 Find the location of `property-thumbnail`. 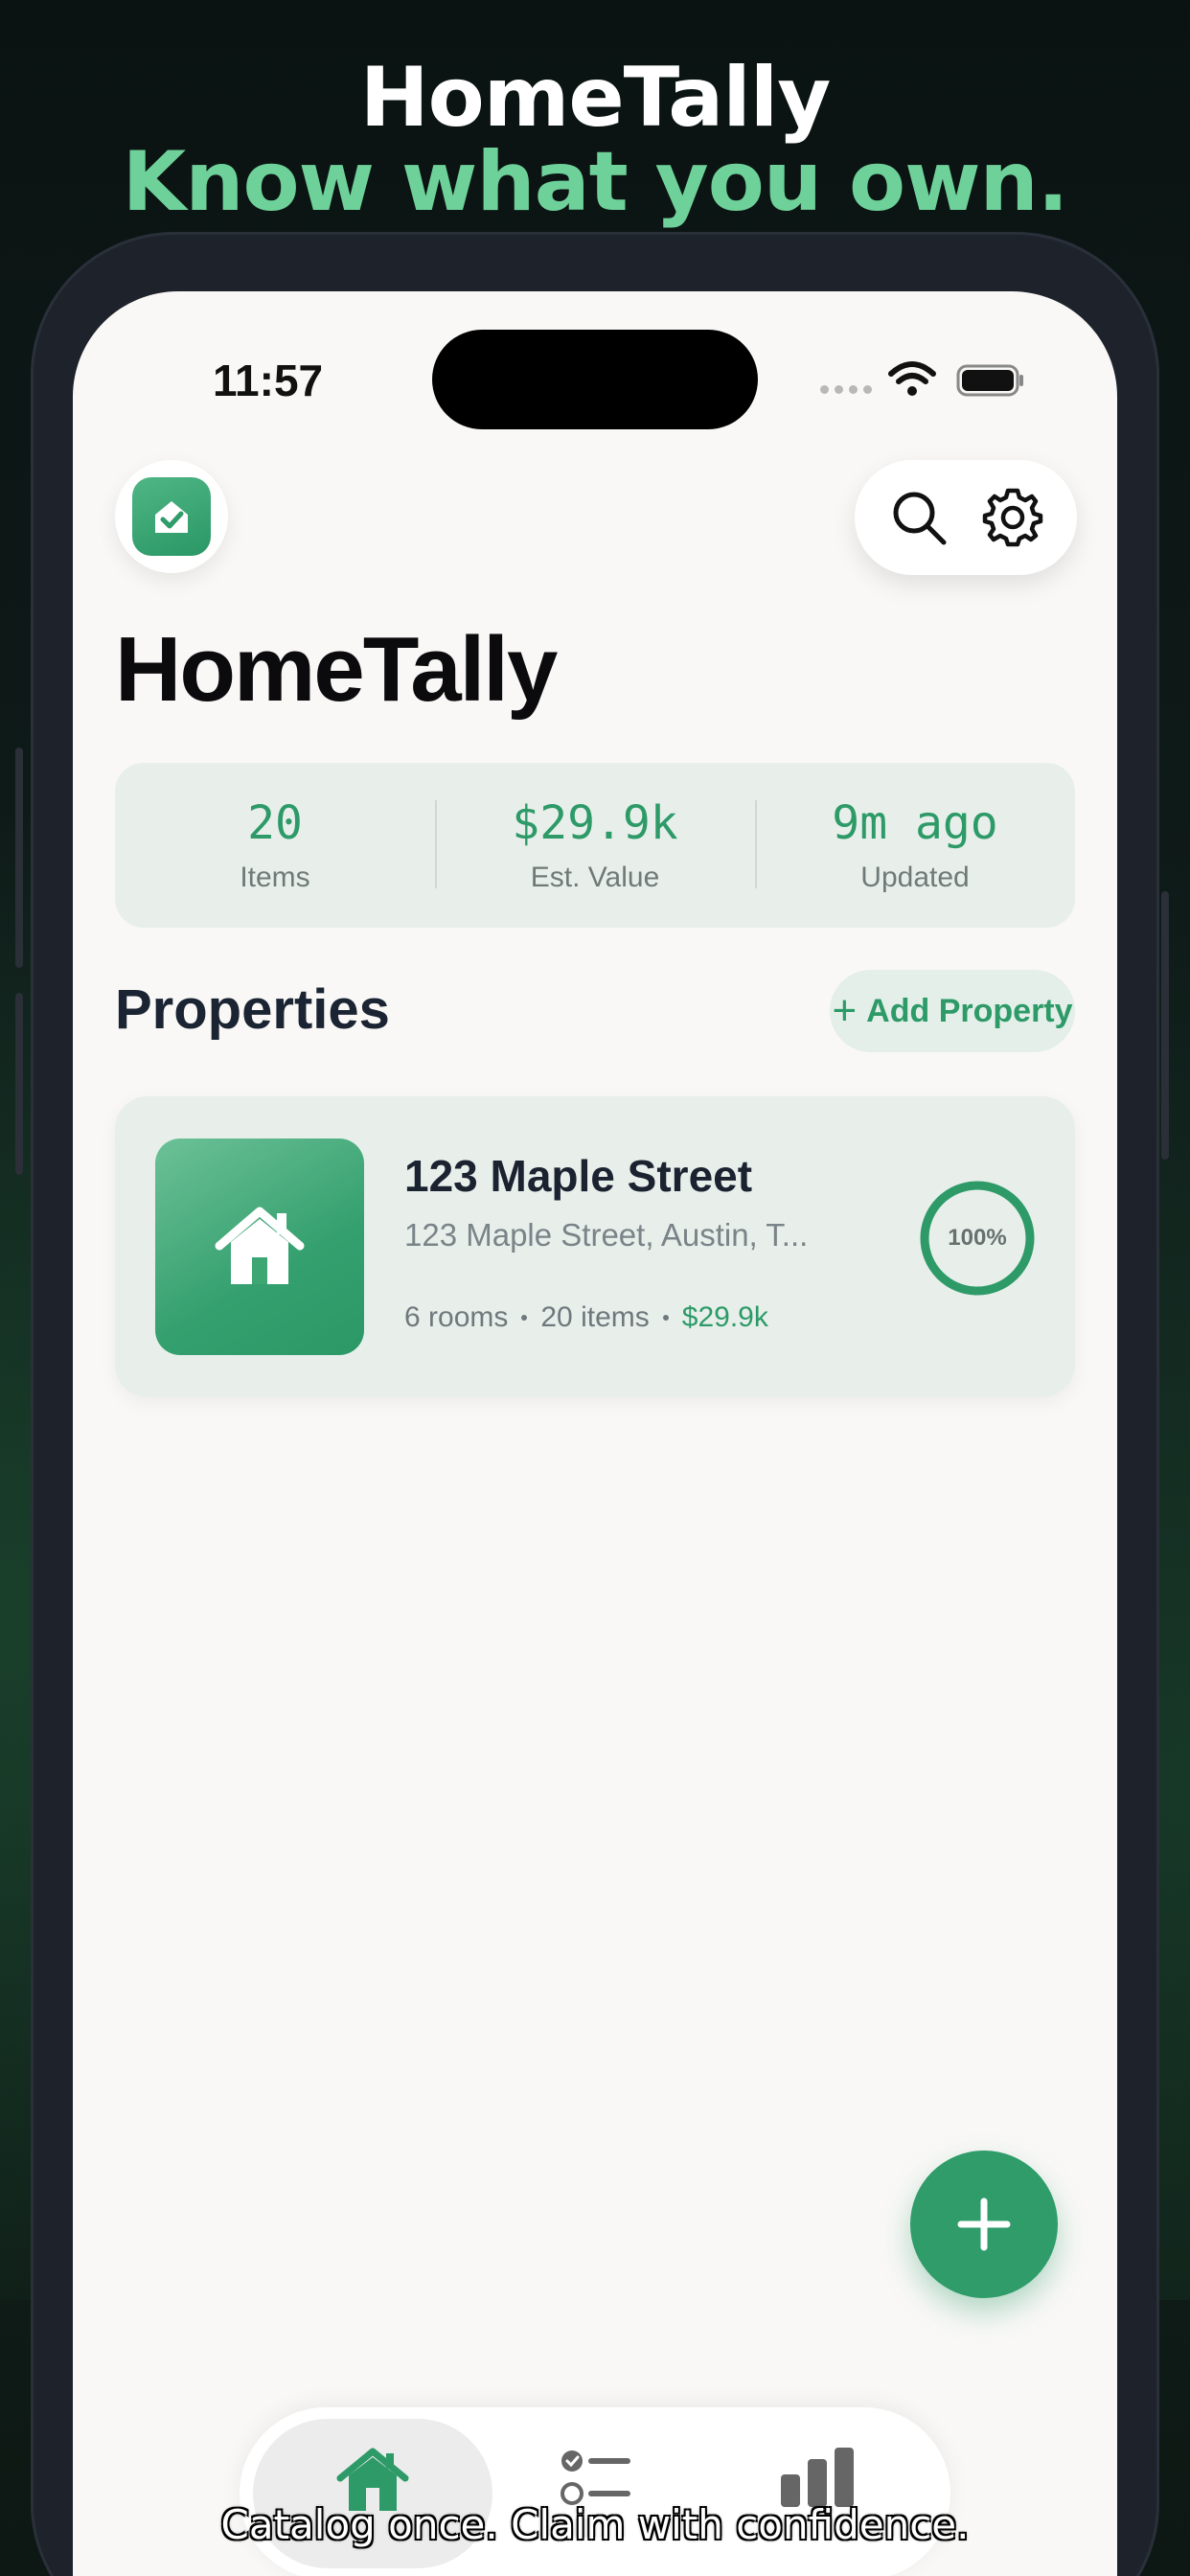

property-thumbnail is located at coordinates (259, 1246).